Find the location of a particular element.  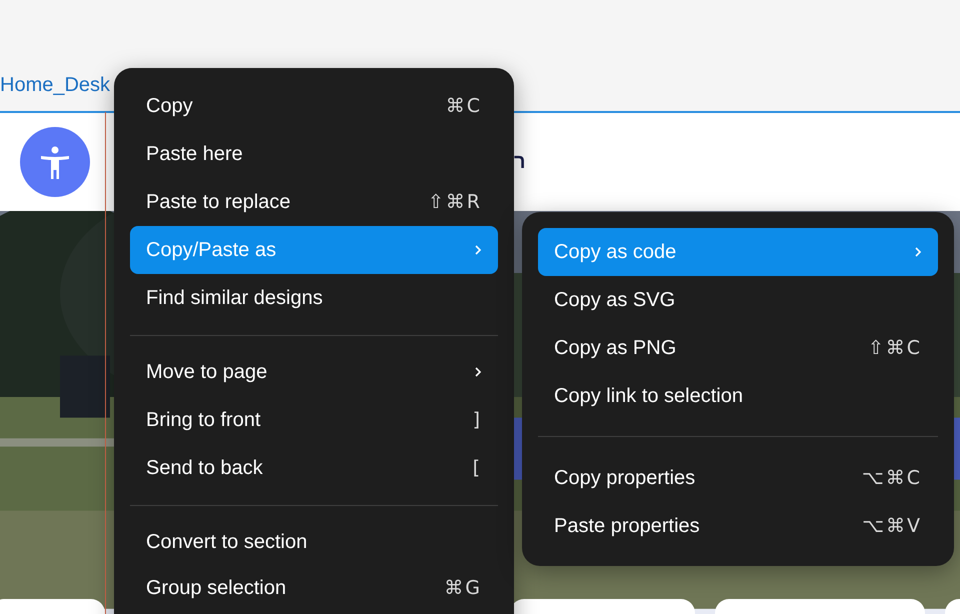

menu-item: Convert to section is located at coordinates (314, 542).